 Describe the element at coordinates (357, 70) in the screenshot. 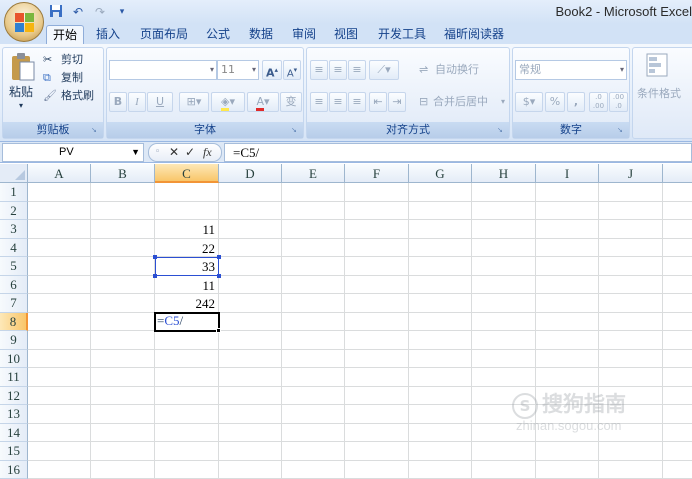

I see `align-bottom-icon: ≡` at that location.